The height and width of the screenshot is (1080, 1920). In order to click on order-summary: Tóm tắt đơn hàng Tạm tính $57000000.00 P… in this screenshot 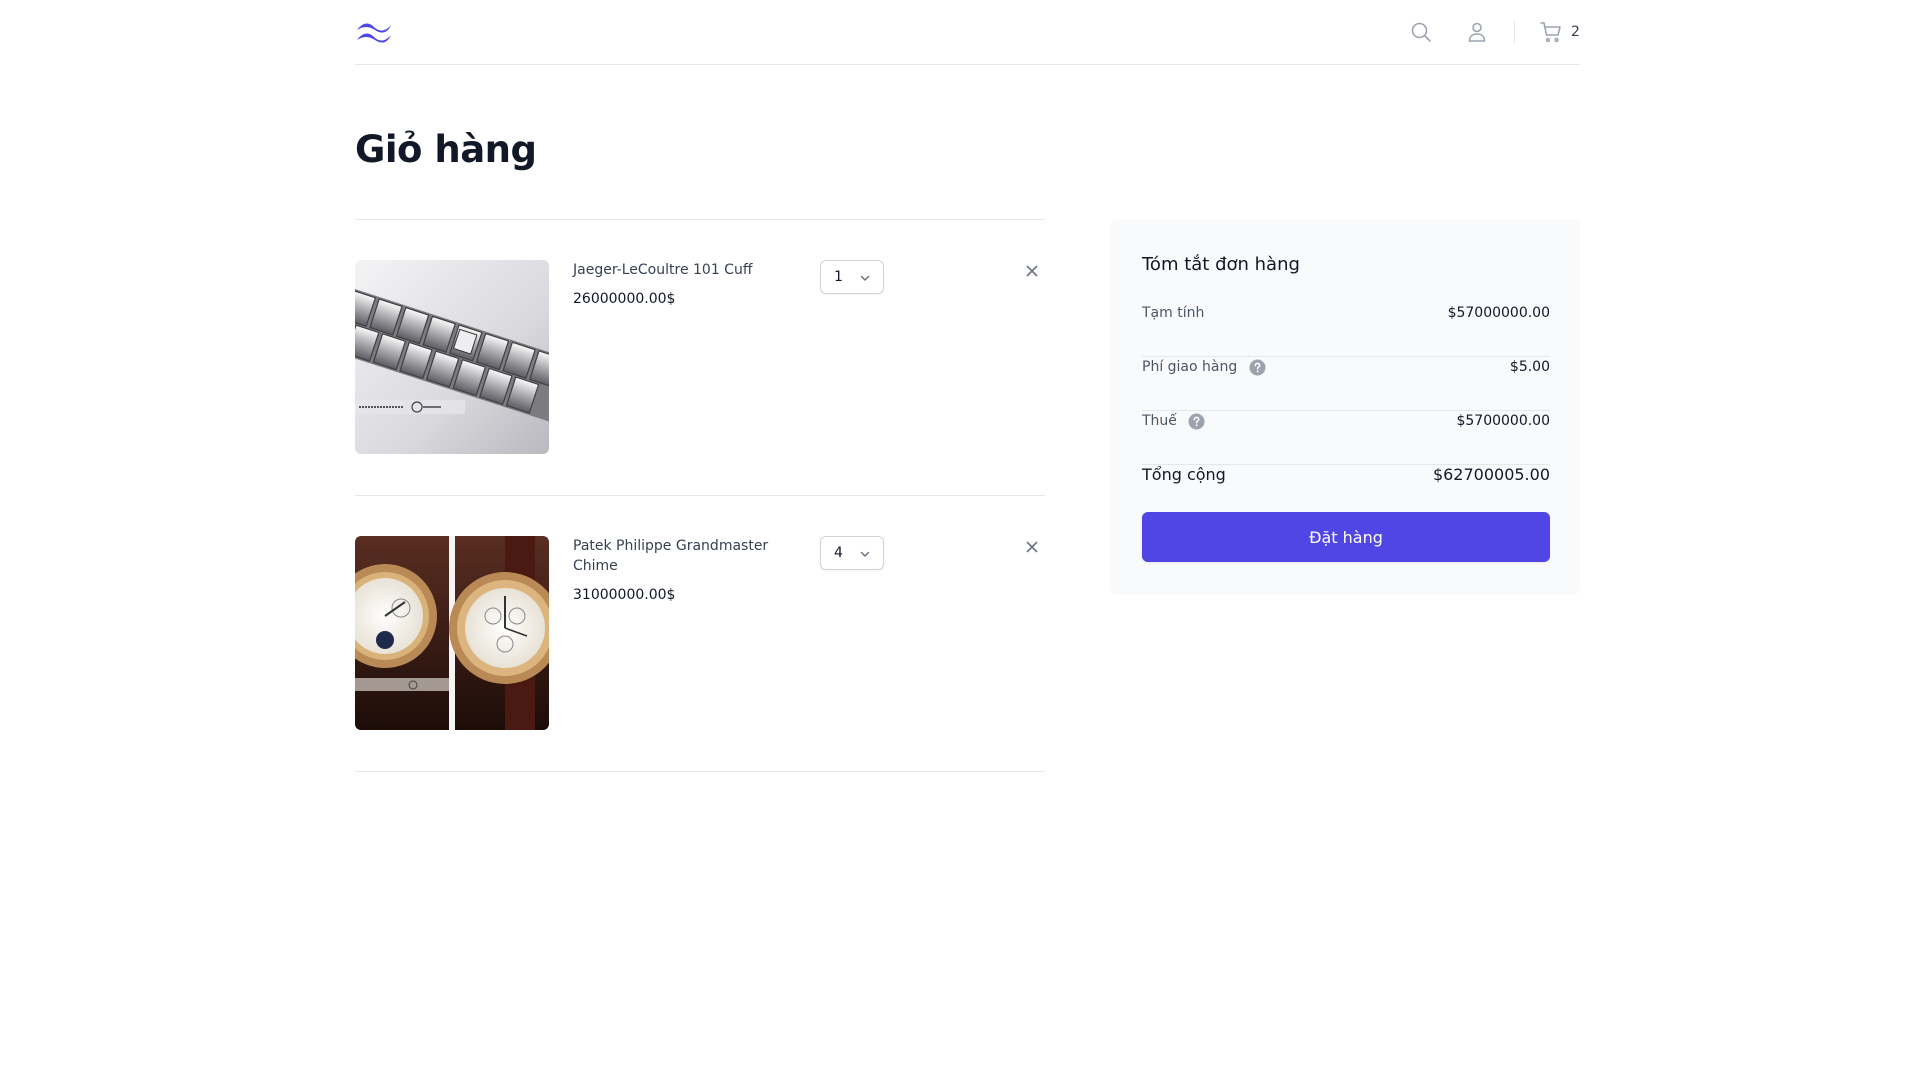, I will do `click(1345, 407)`.